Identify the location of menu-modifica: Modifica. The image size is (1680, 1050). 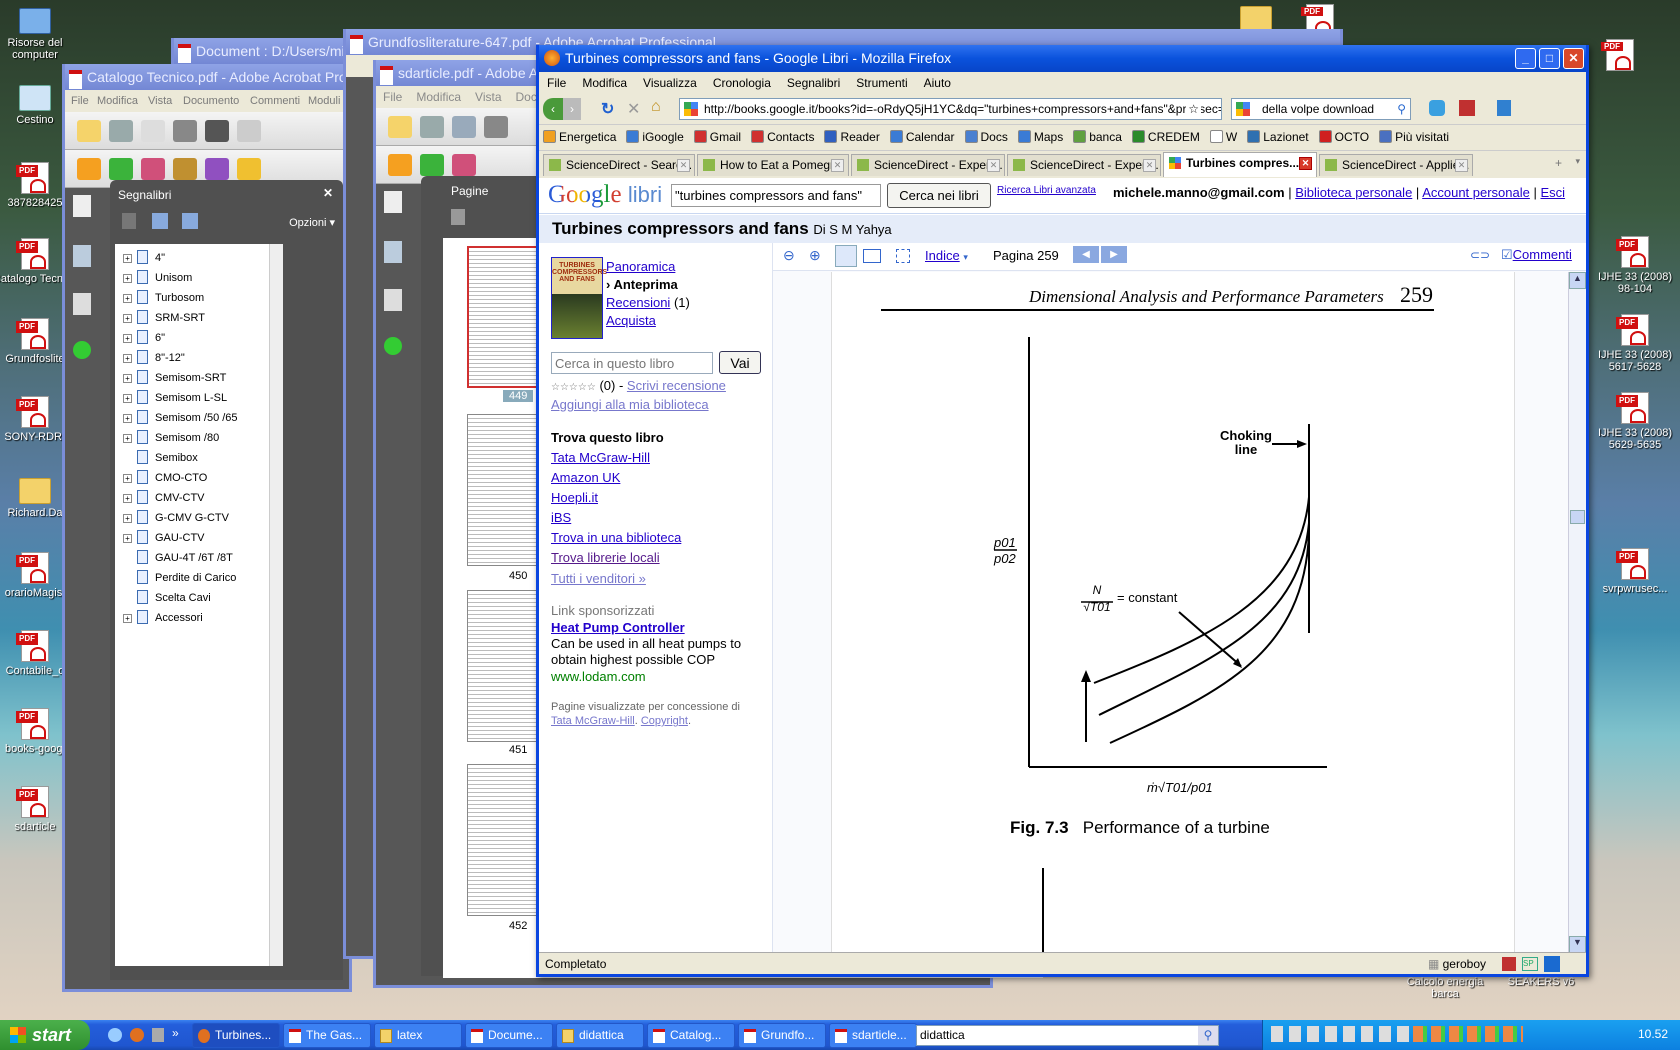
(438, 97).